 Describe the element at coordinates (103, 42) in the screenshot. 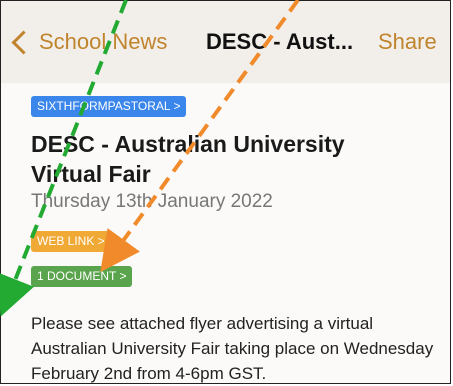

I see `back-button: School News` at that location.